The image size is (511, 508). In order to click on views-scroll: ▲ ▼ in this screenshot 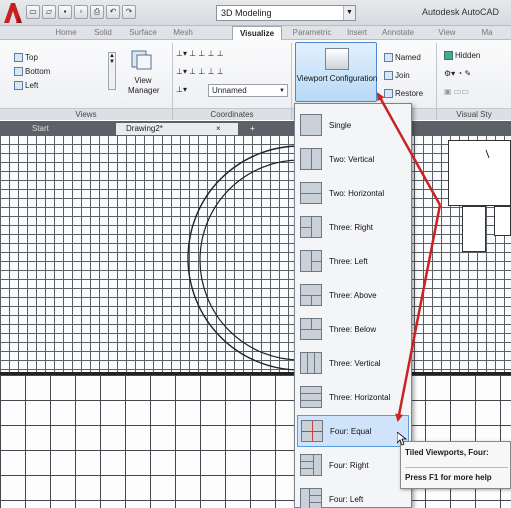, I will do `click(112, 71)`.